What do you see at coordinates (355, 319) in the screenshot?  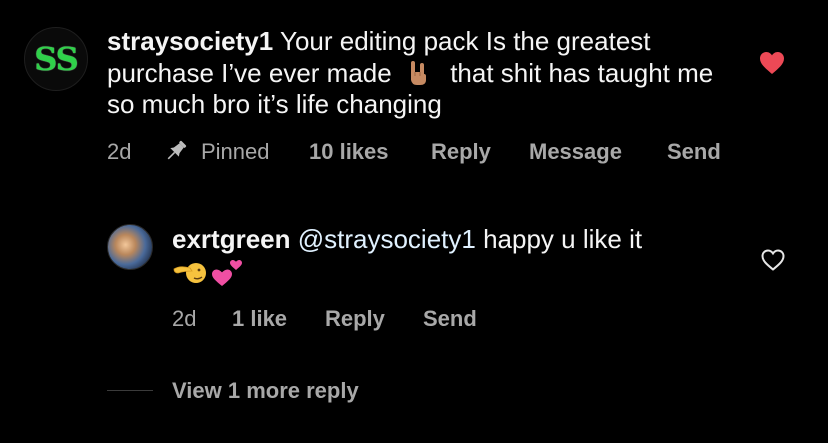 I see `reply-reply-button: Reply` at bounding box center [355, 319].